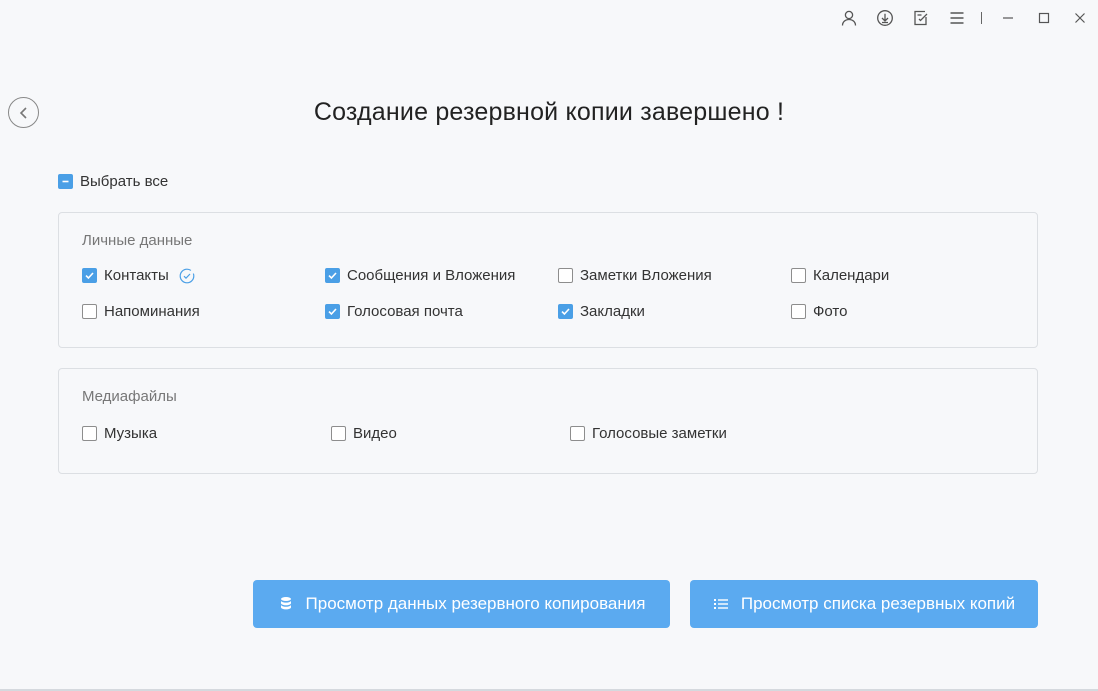  I want to click on view-backup-data-label: Просмотр данных резервного копирования, so click(475, 603).